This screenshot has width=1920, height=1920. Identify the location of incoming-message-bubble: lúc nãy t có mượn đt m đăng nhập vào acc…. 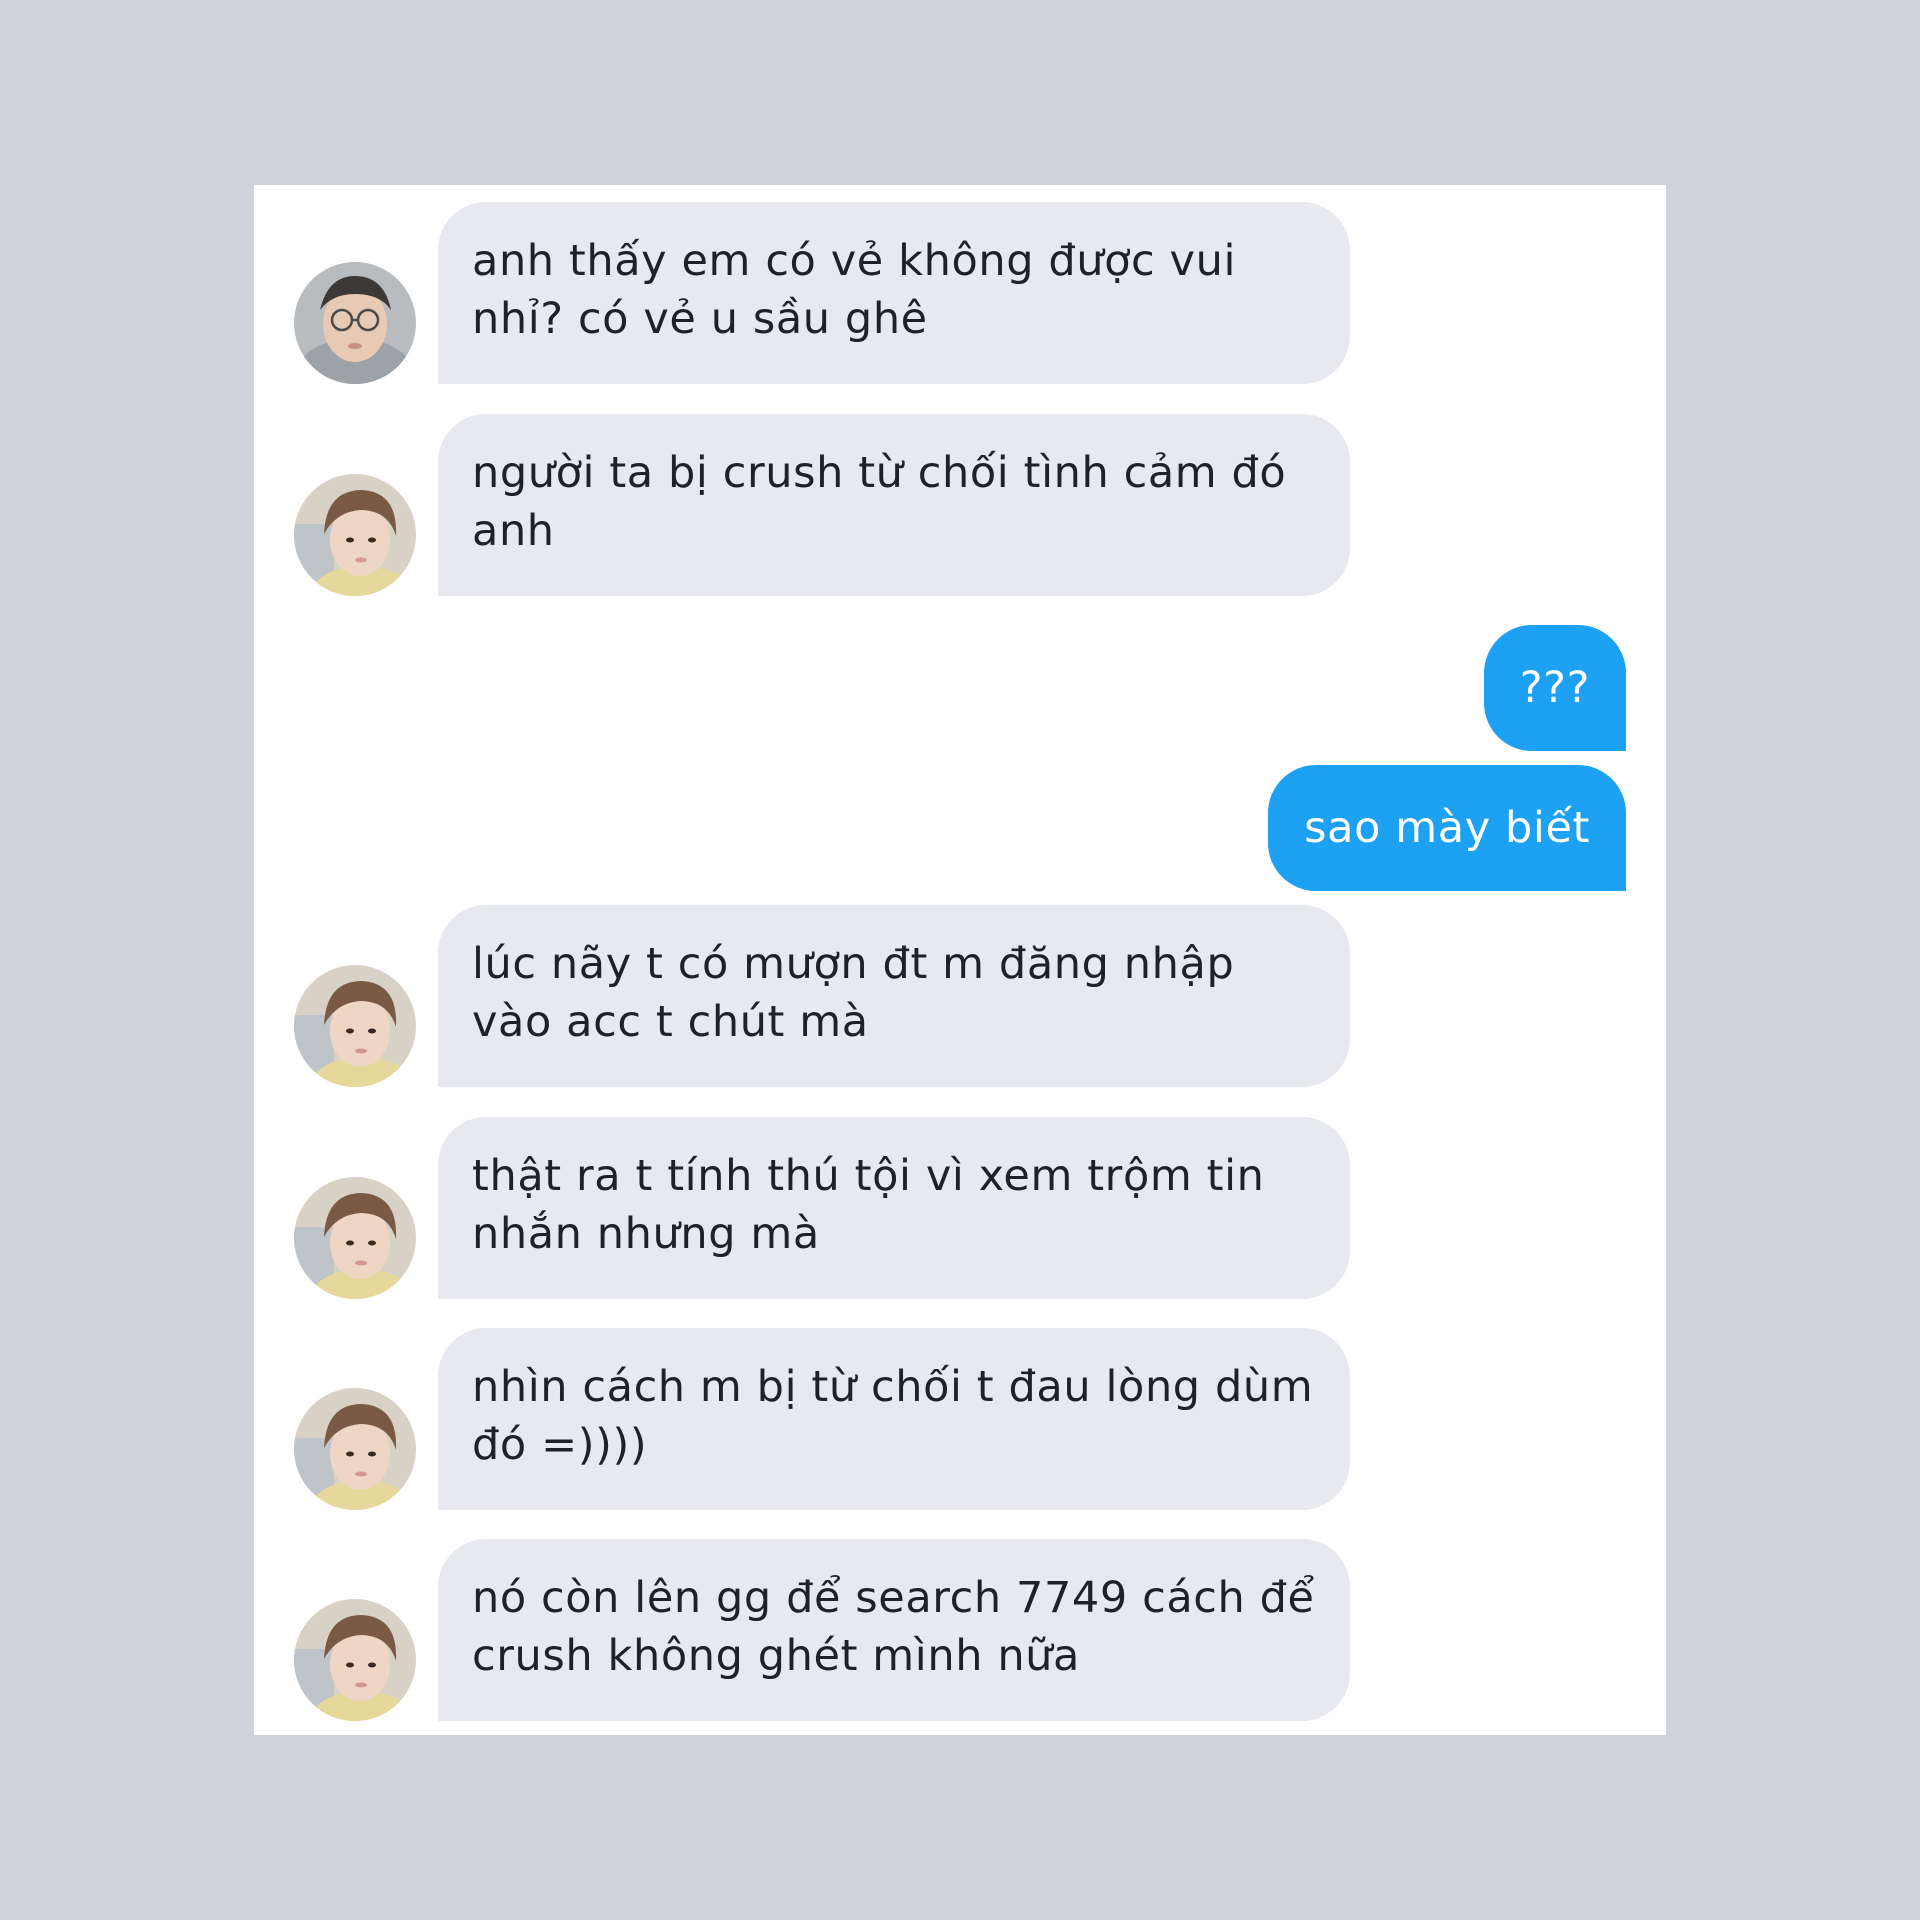
(894, 996).